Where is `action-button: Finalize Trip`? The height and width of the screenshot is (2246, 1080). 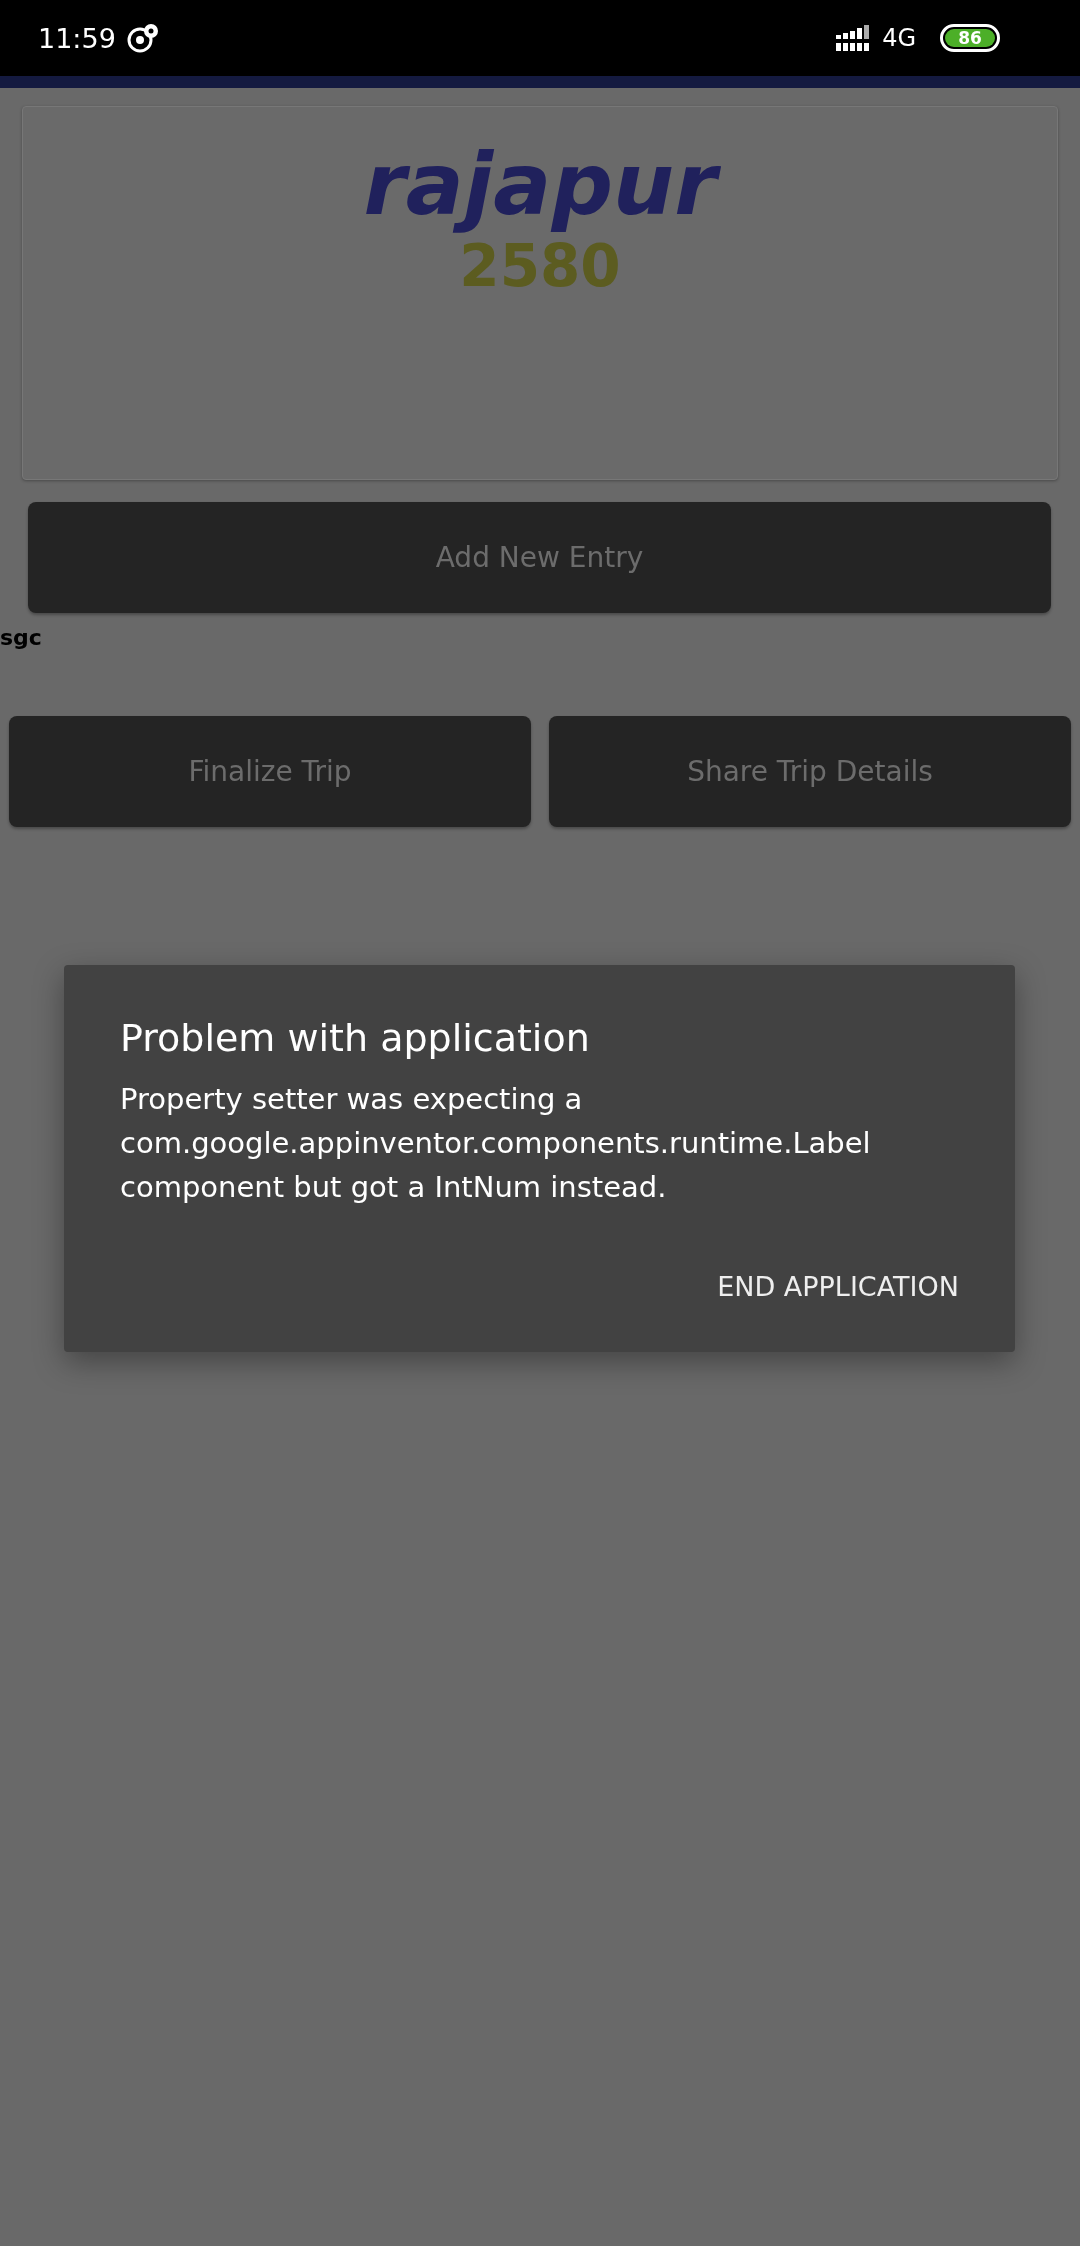 action-button: Finalize Trip is located at coordinates (270, 771).